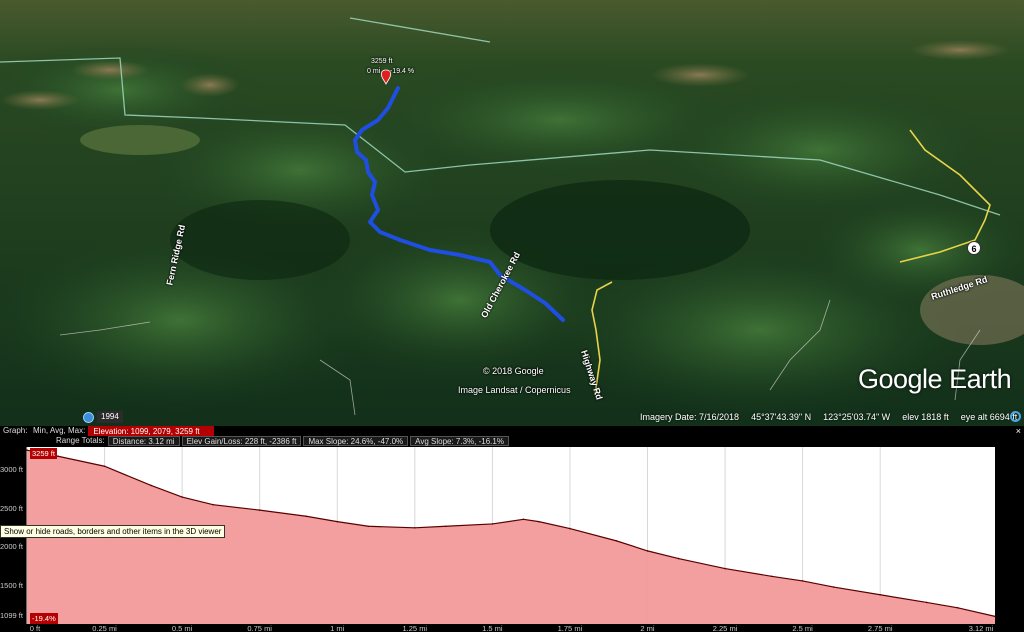 Image resolution: width=1024 pixels, height=632 pixels. I want to click on close-icon: ×, so click(1018, 431).